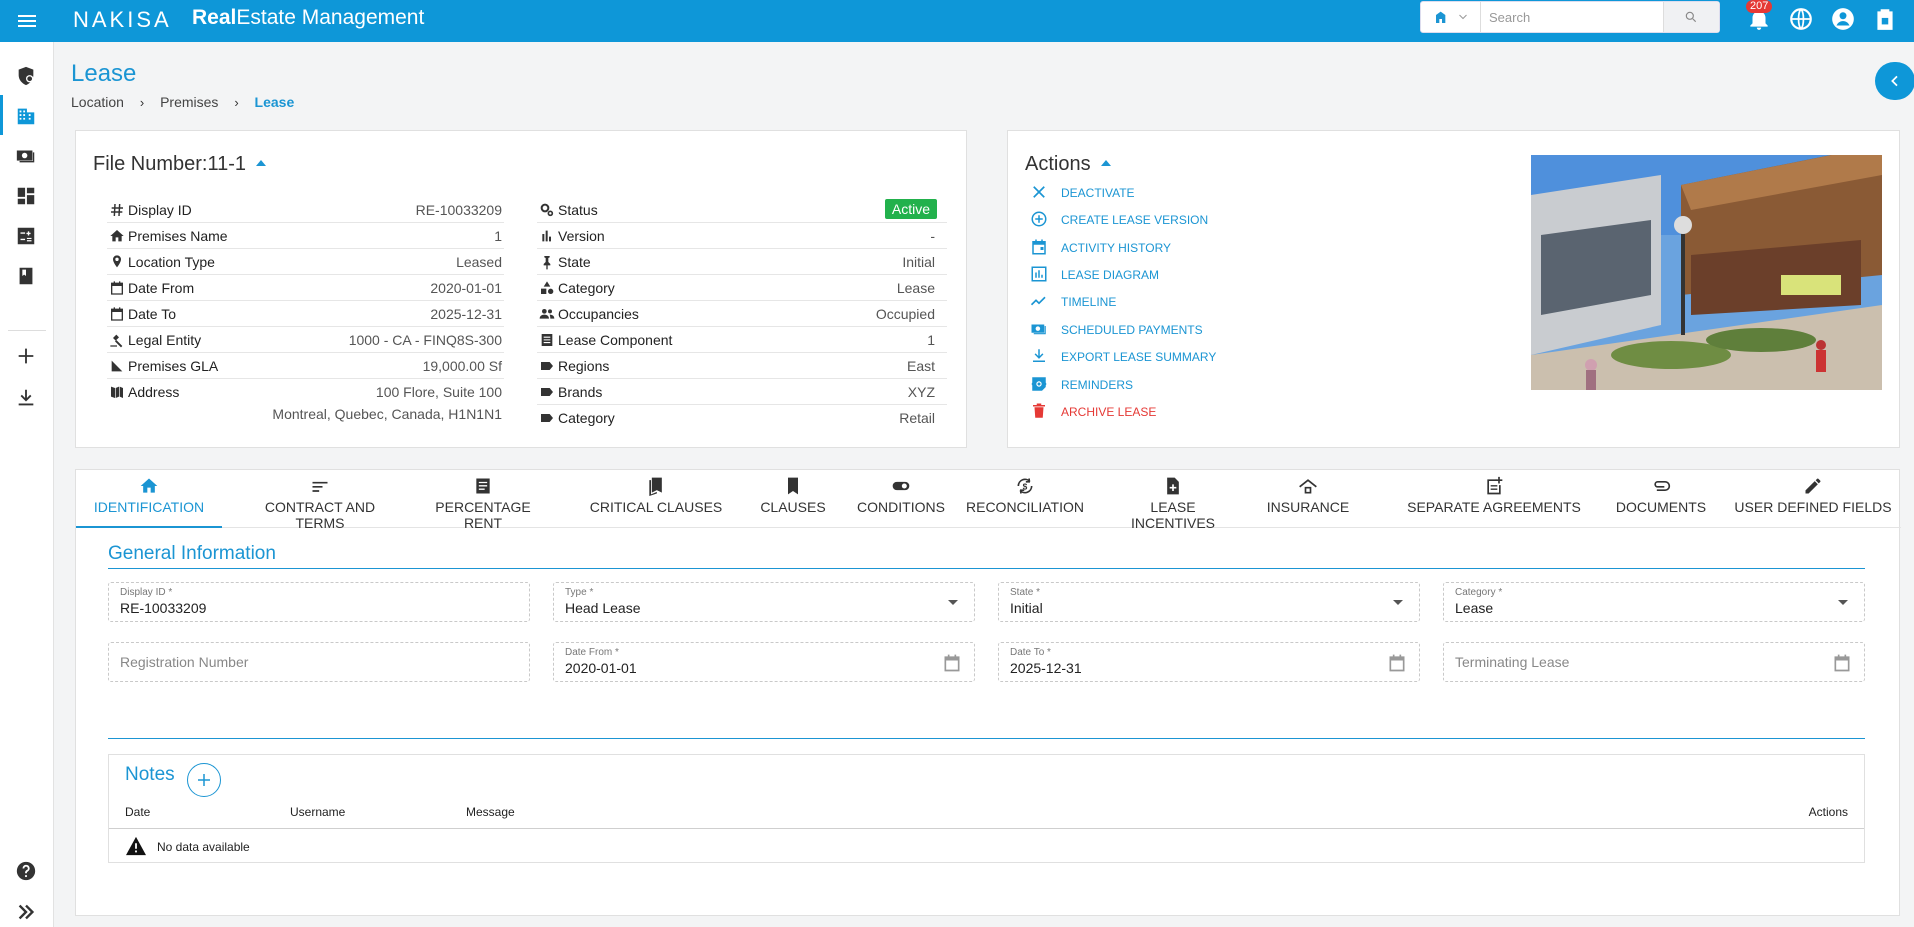  What do you see at coordinates (27, 75) in the screenshot?
I see `sidebar-item-security` at bounding box center [27, 75].